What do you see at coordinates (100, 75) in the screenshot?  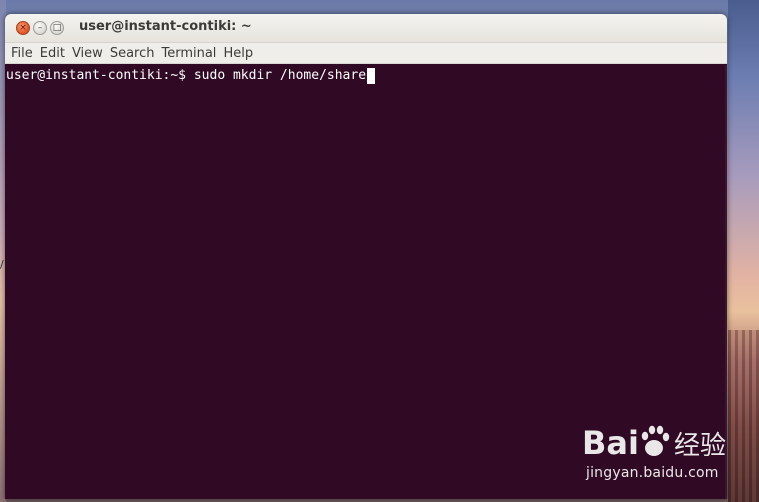 I see `shell-prompt: user@instant-contiki:~$` at bounding box center [100, 75].